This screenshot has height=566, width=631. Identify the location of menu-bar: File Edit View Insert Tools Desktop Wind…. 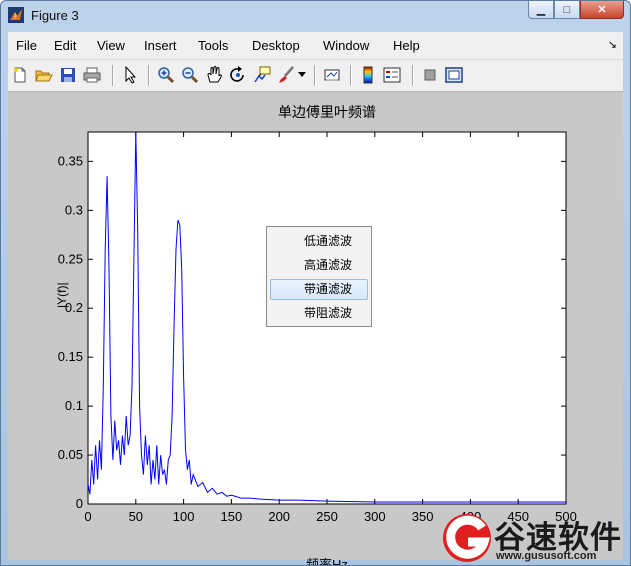
(315, 46).